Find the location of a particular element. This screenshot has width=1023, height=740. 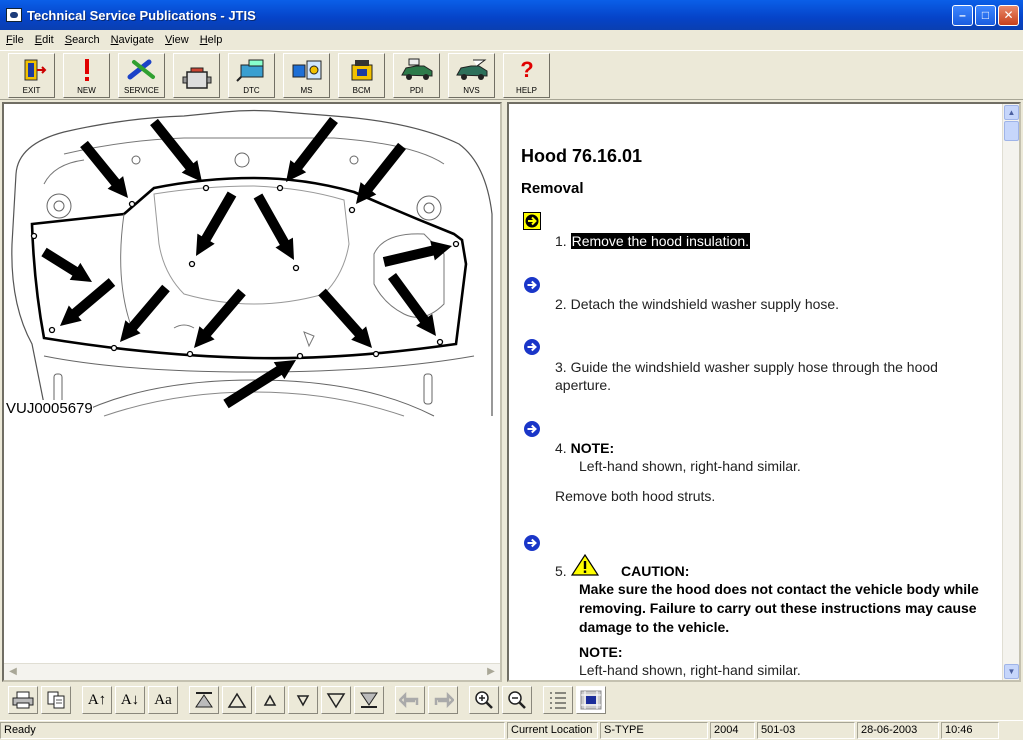

step-2-number: 2. is located at coordinates (561, 304).